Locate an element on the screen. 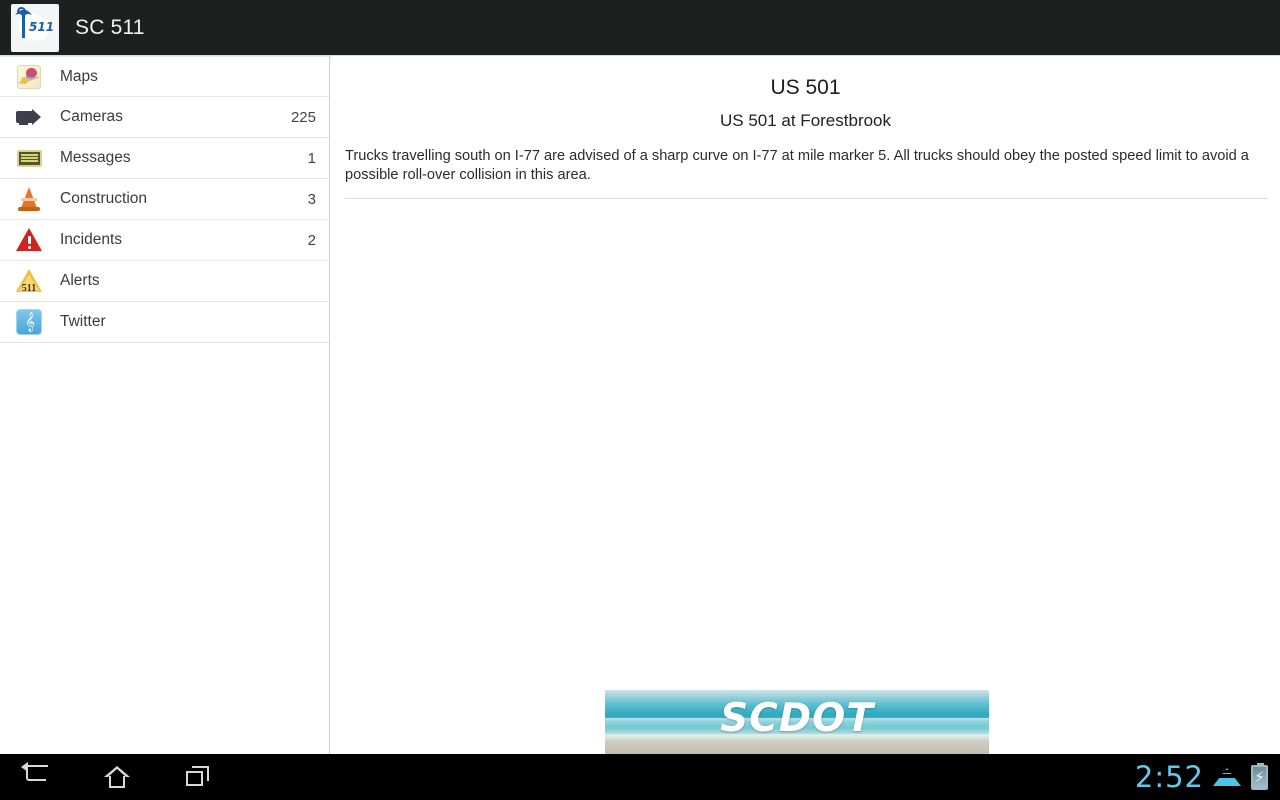 The width and height of the screenshot is (1280, 800). sidebar-item-construction: Construction 3 is located at coordinates (164, 199).